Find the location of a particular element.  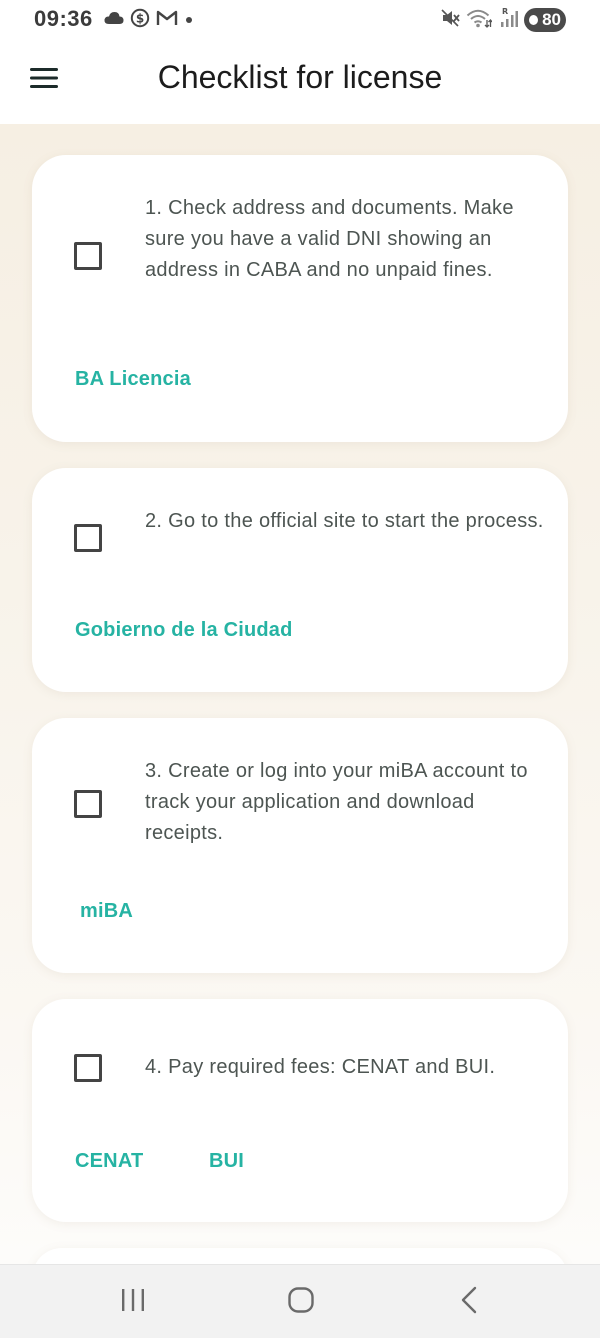

wifi-icon is located at coordinates (479, 20).